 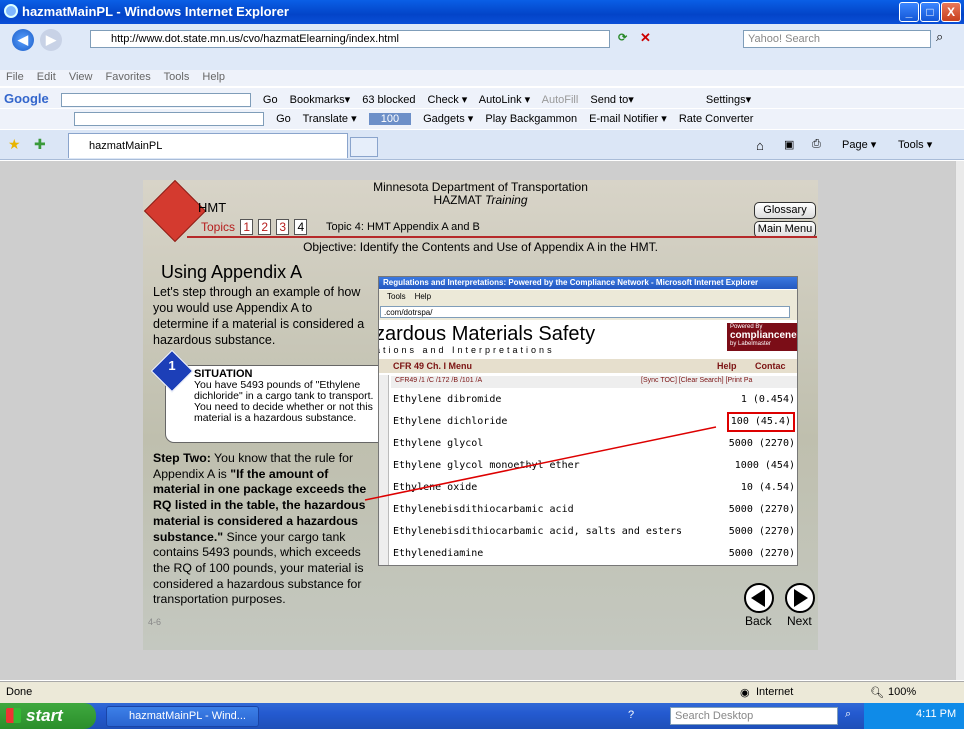 I want to click on stop-icon: ✕, so click(x=645, y=38).